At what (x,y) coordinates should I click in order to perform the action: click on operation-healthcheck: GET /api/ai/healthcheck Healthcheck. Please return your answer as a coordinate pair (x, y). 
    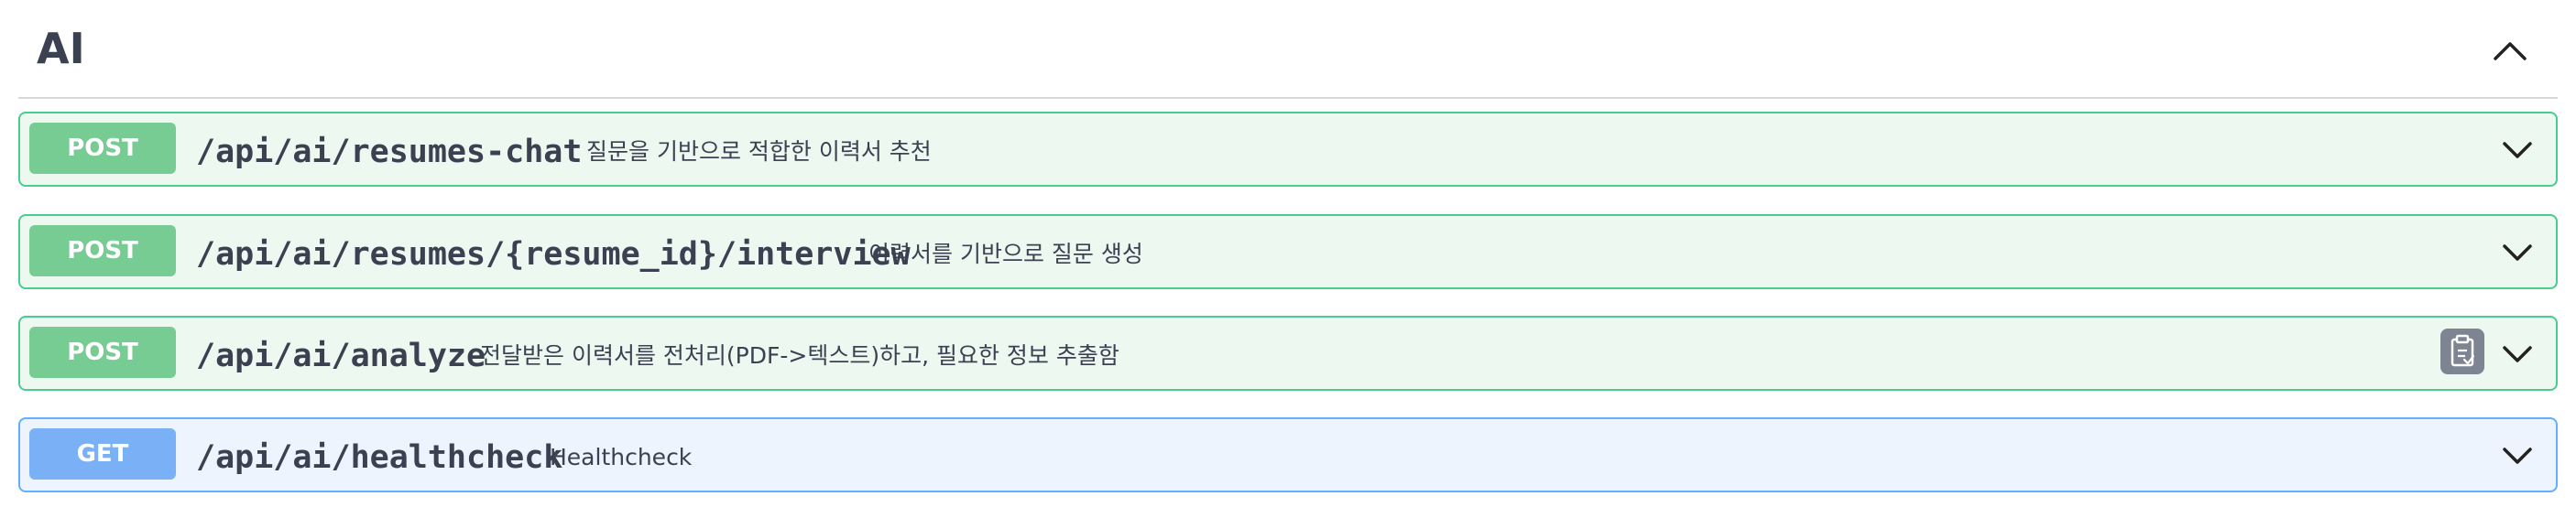
    Looking at the image, I should click on (1288, 454).